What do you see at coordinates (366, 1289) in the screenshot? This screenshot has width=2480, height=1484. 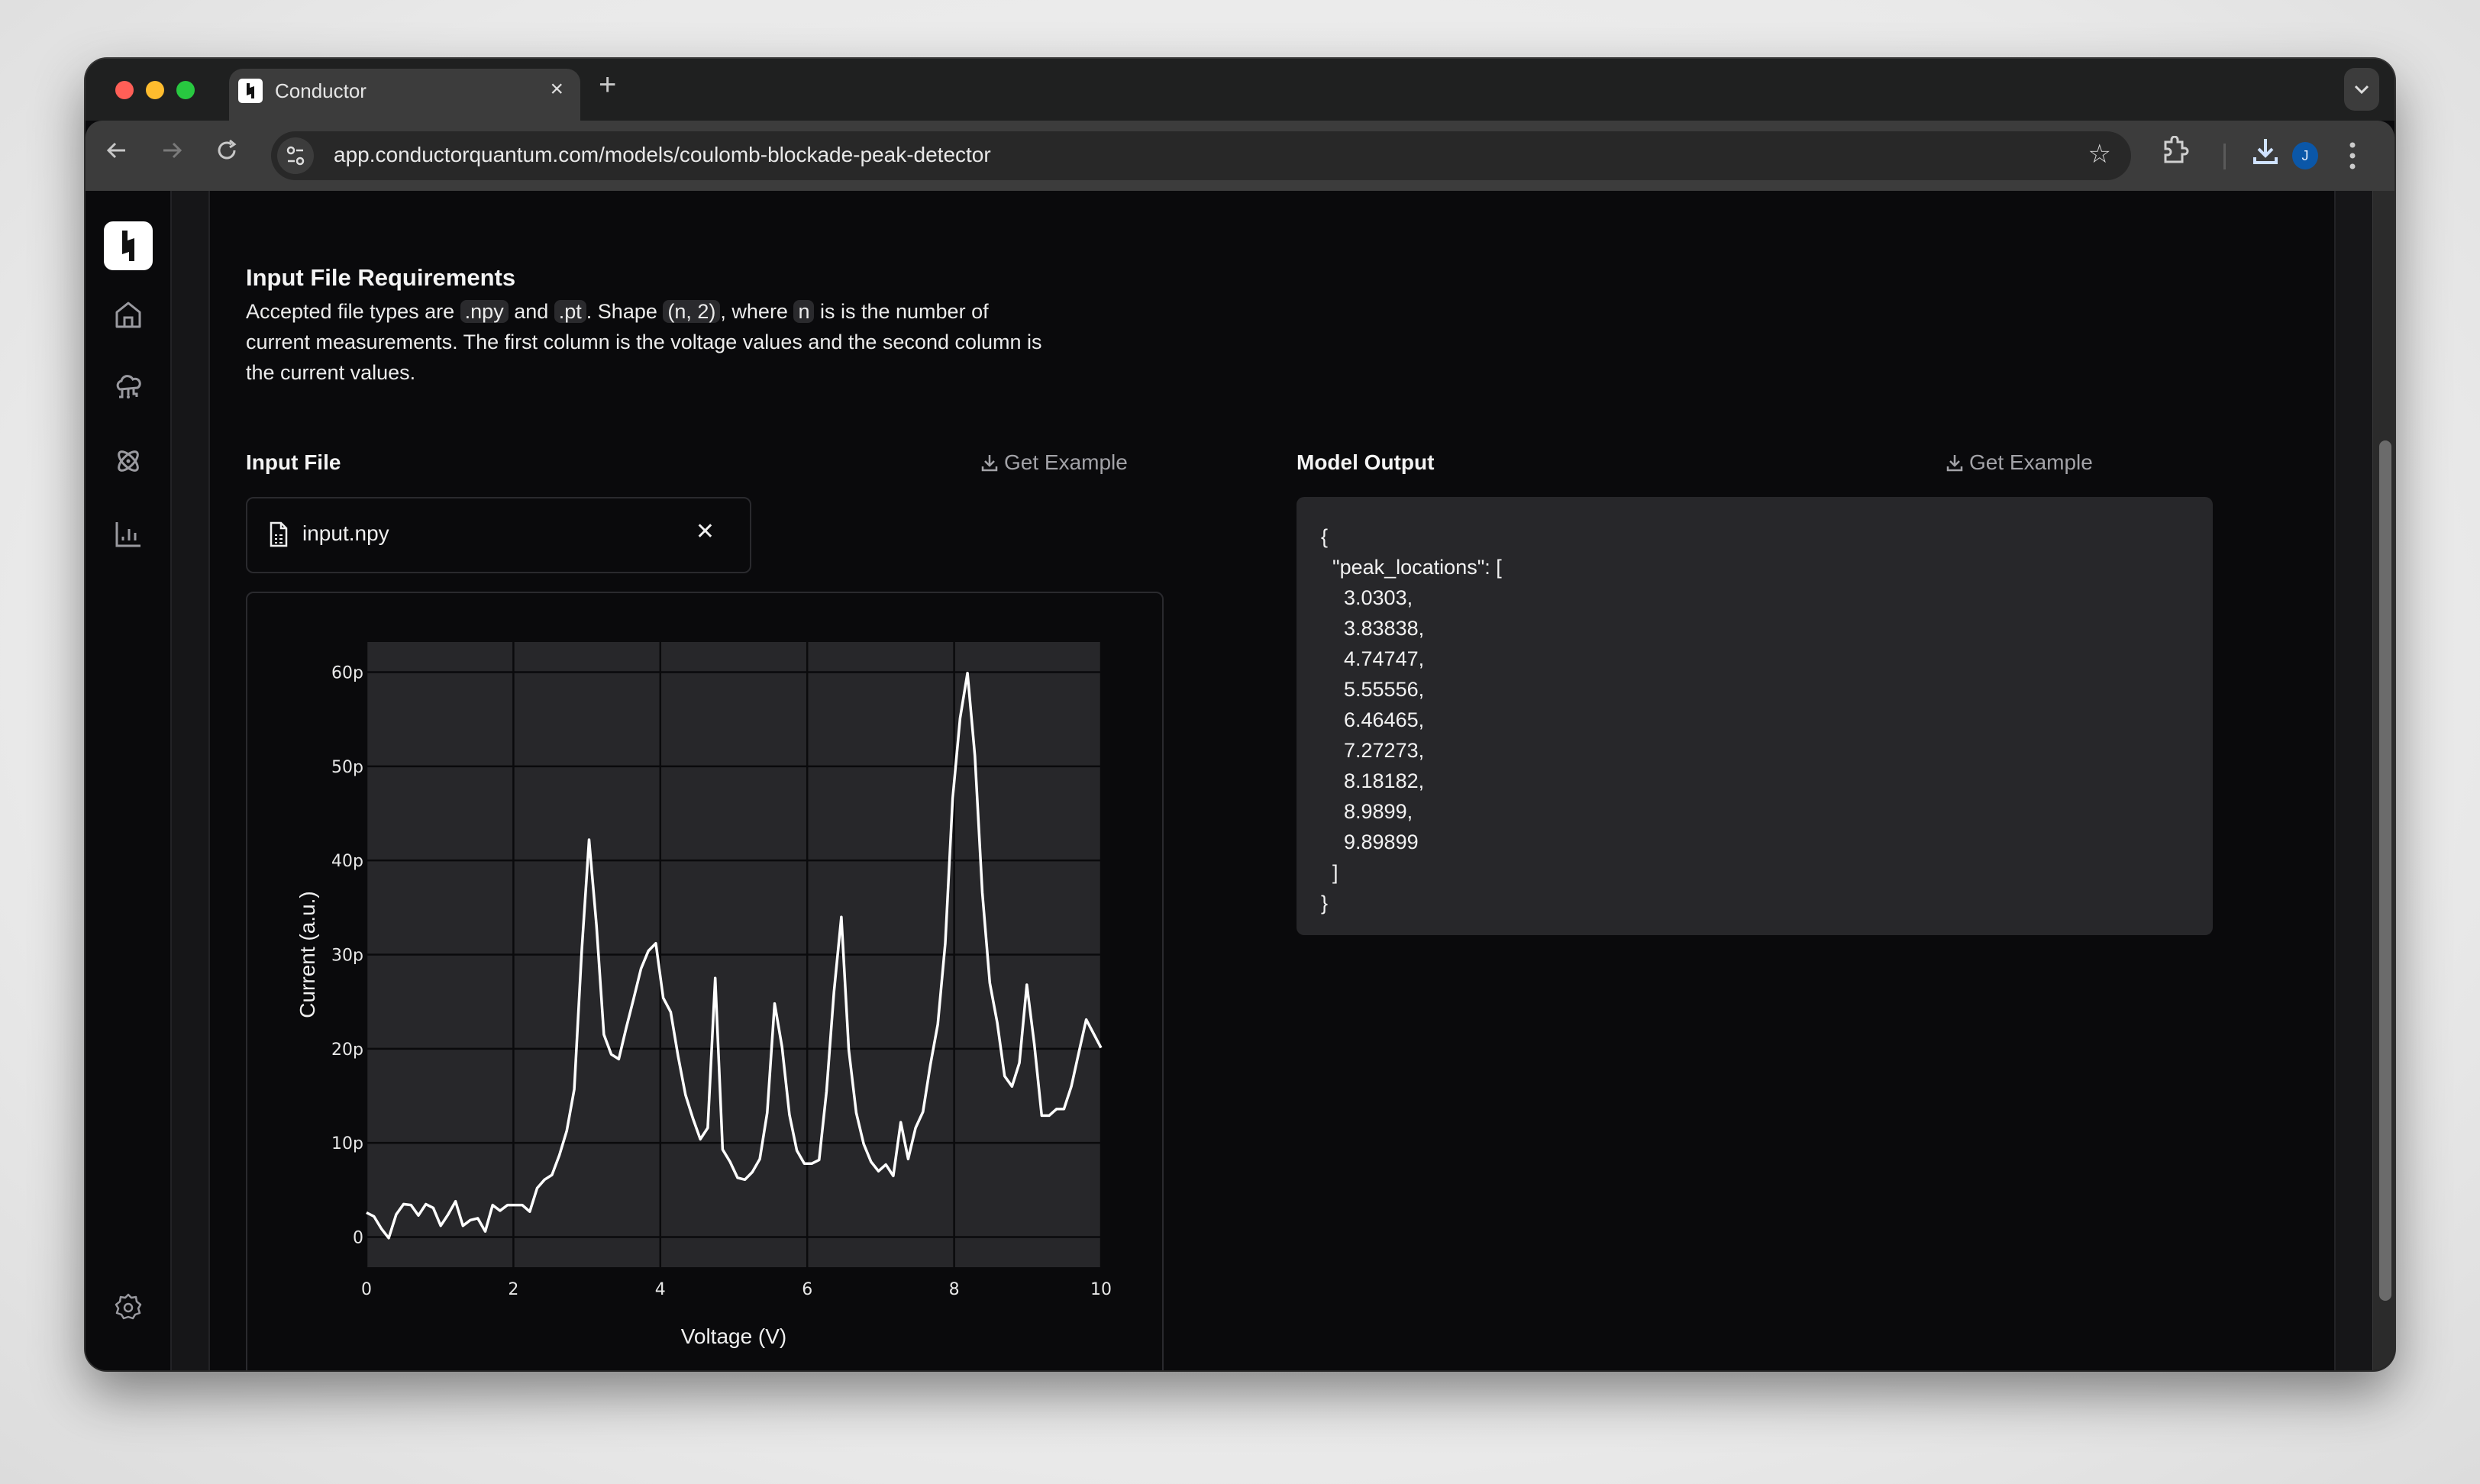 I see `x-tick-label: 0` at bounding box center [366, 1289].